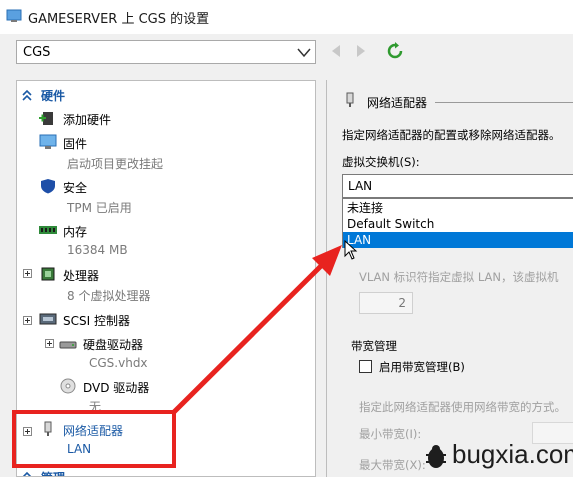  I want to click on tree-item-hard-drive: 硬盘驱动器, so click(113, 344).